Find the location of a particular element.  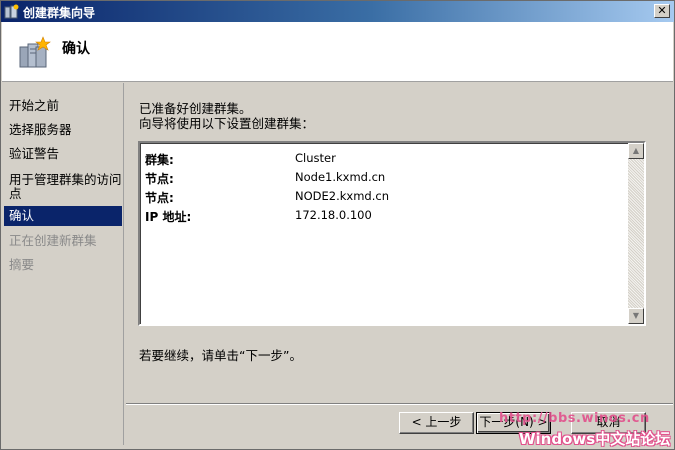

cluster-server-icon is located at coordinates (35, 52).